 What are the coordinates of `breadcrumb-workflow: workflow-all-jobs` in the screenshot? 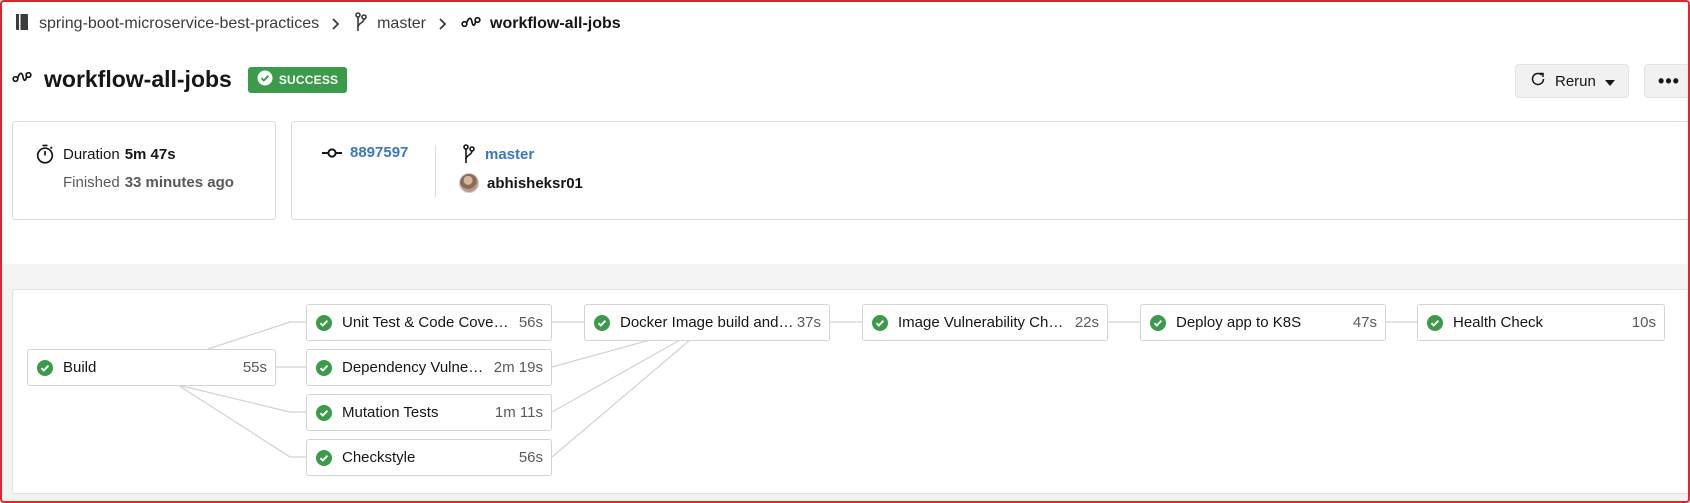 It's located at (541, 24).